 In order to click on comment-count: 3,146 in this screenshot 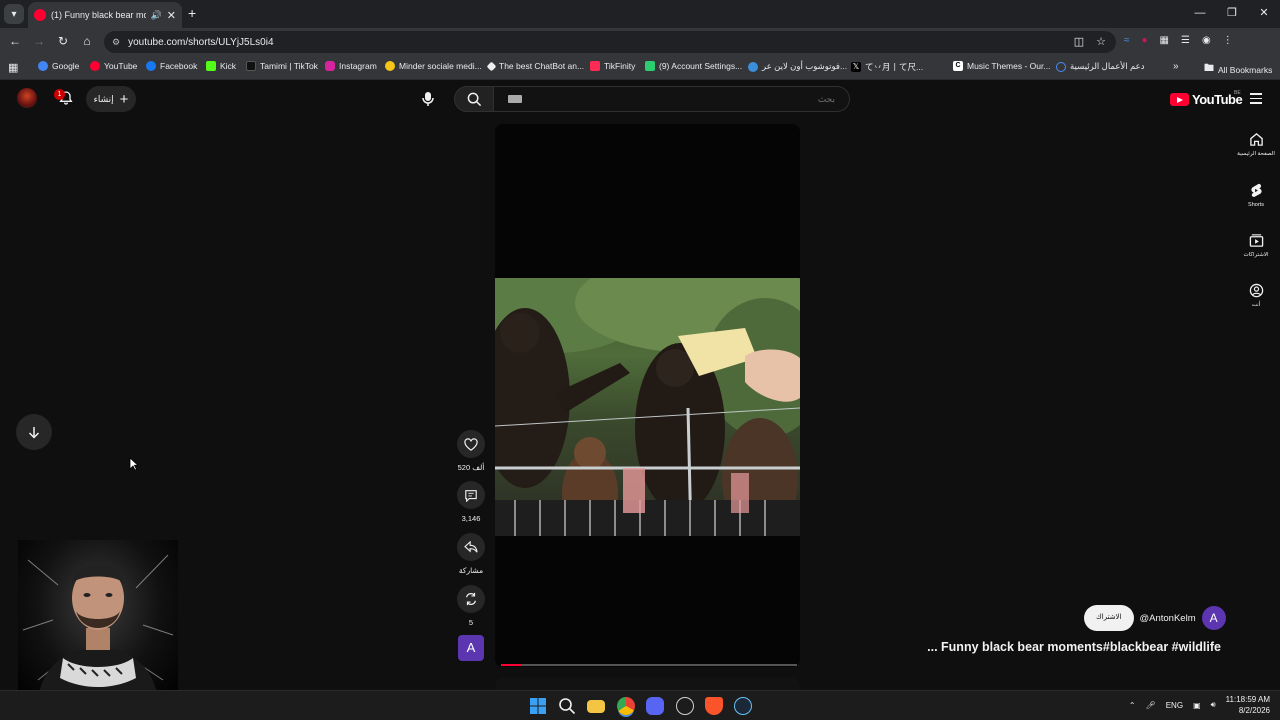, I will do `click(471, 518)`.